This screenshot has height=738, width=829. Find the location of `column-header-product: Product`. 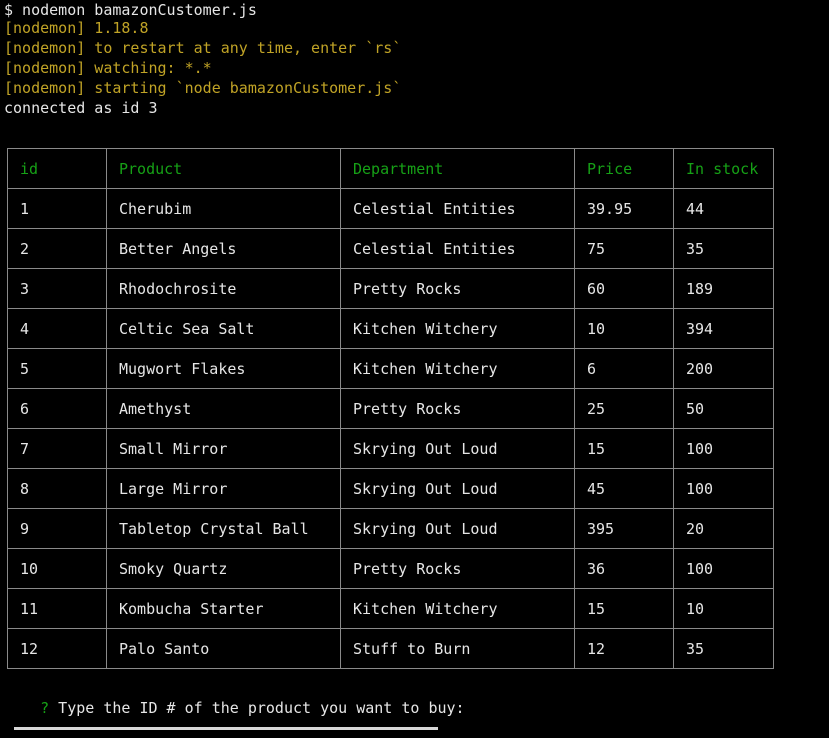

column-header-product: Product is located at coordinates (223, 168).